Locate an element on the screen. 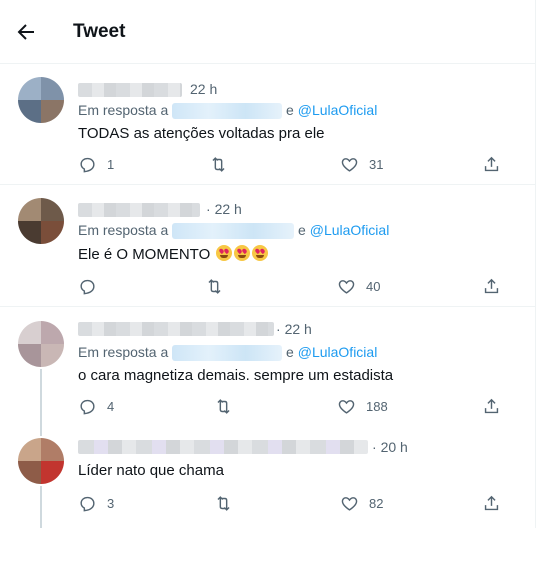 The height and width of the screenshot is (583, 541). like-button: 31 is located at coordinates (361, 164).